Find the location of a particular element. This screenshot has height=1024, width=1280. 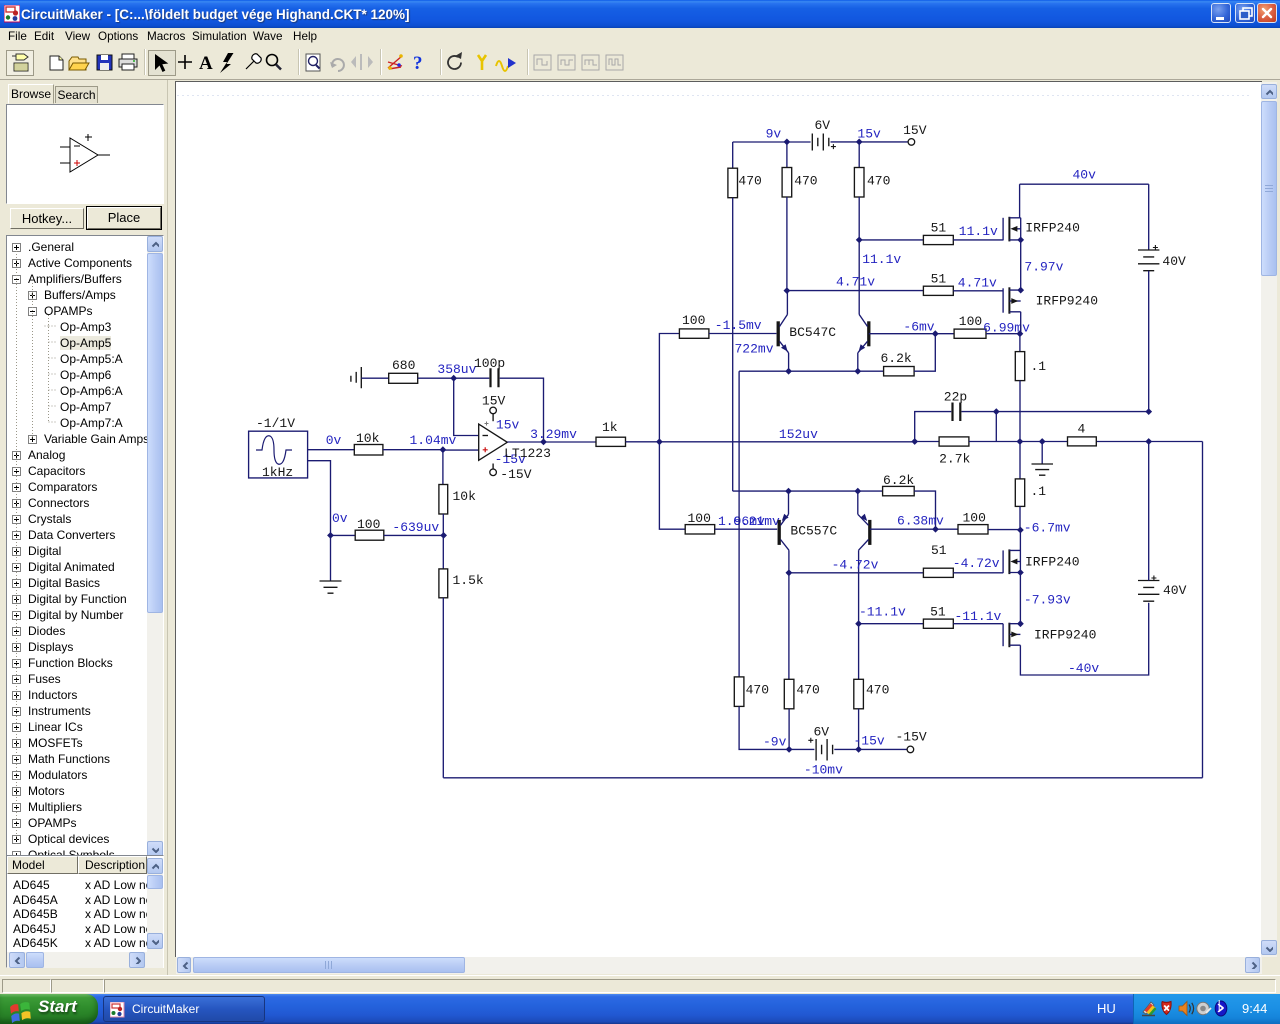

svg-text: -10mv is located at coordinates (823, 770).